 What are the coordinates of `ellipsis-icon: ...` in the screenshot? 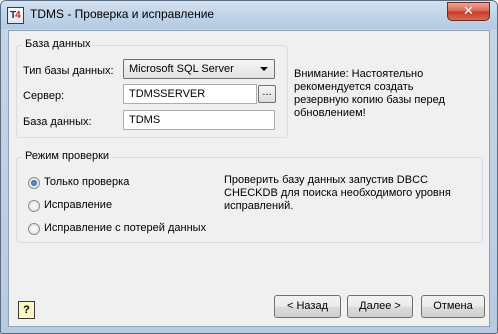 It's located at (267, 92).